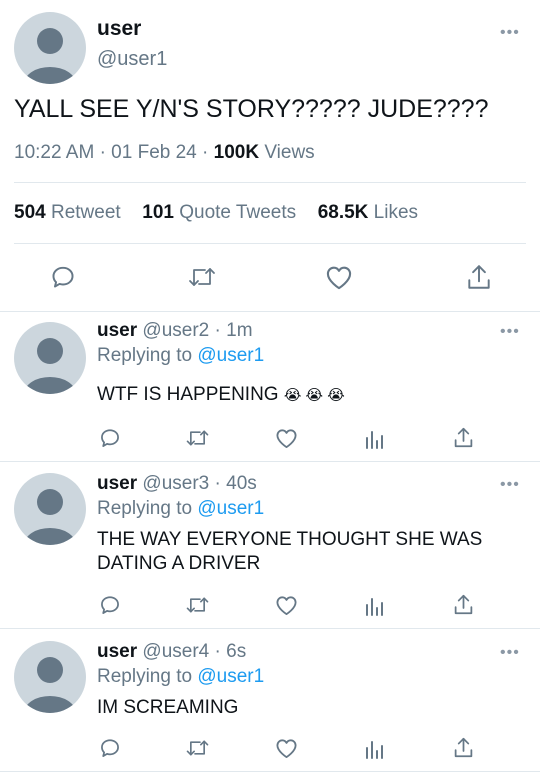  Describe the element at coordinates (289, 152) in the screenshot. I see `views-label: Views` at that location.